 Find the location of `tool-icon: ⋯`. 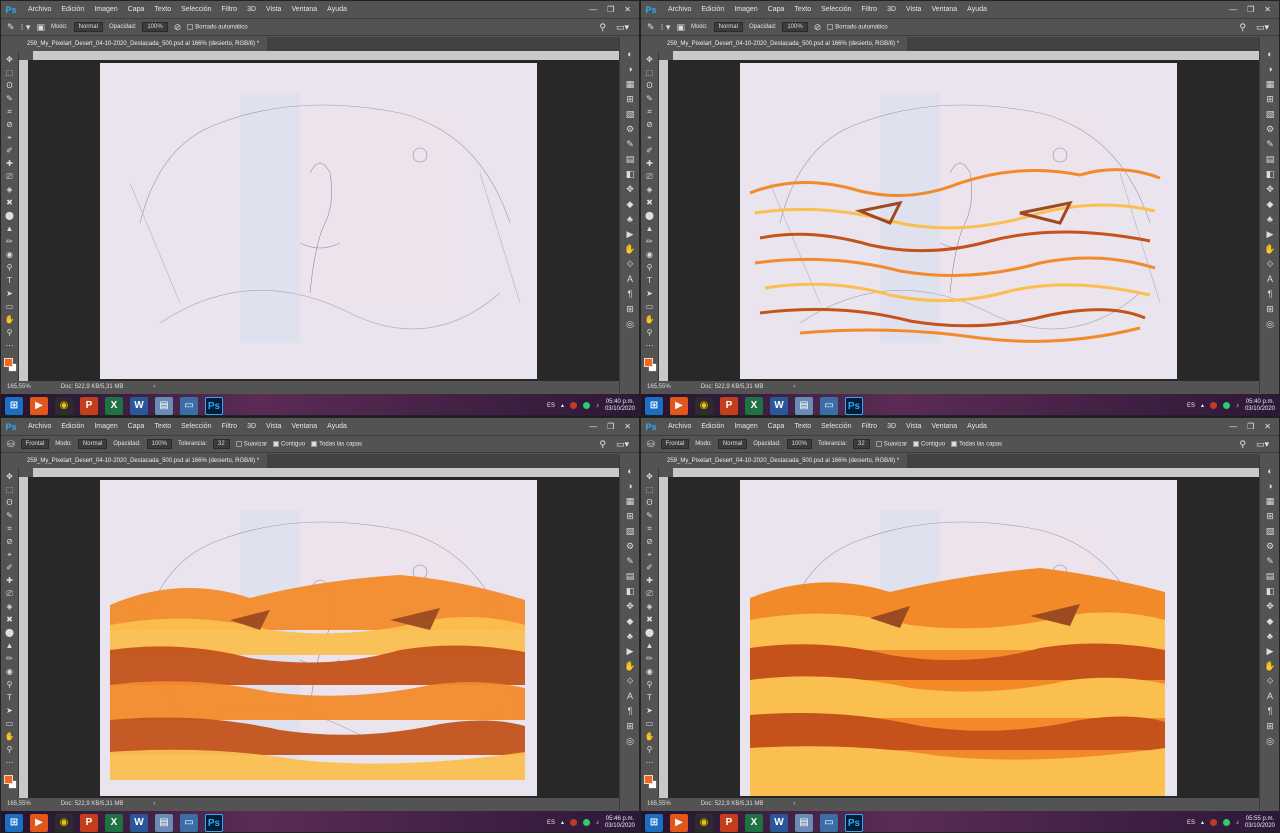

tool-icon: ⋯ is located at coordinates (650, 762).